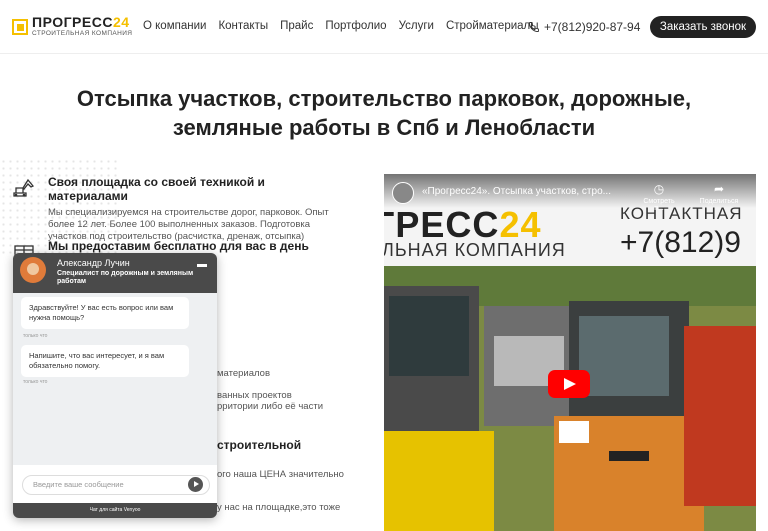  Describe the element at coordinates (115, 510) in the screenshot. I see `chat-footer: Чат для сайта Venyoo` at that location.